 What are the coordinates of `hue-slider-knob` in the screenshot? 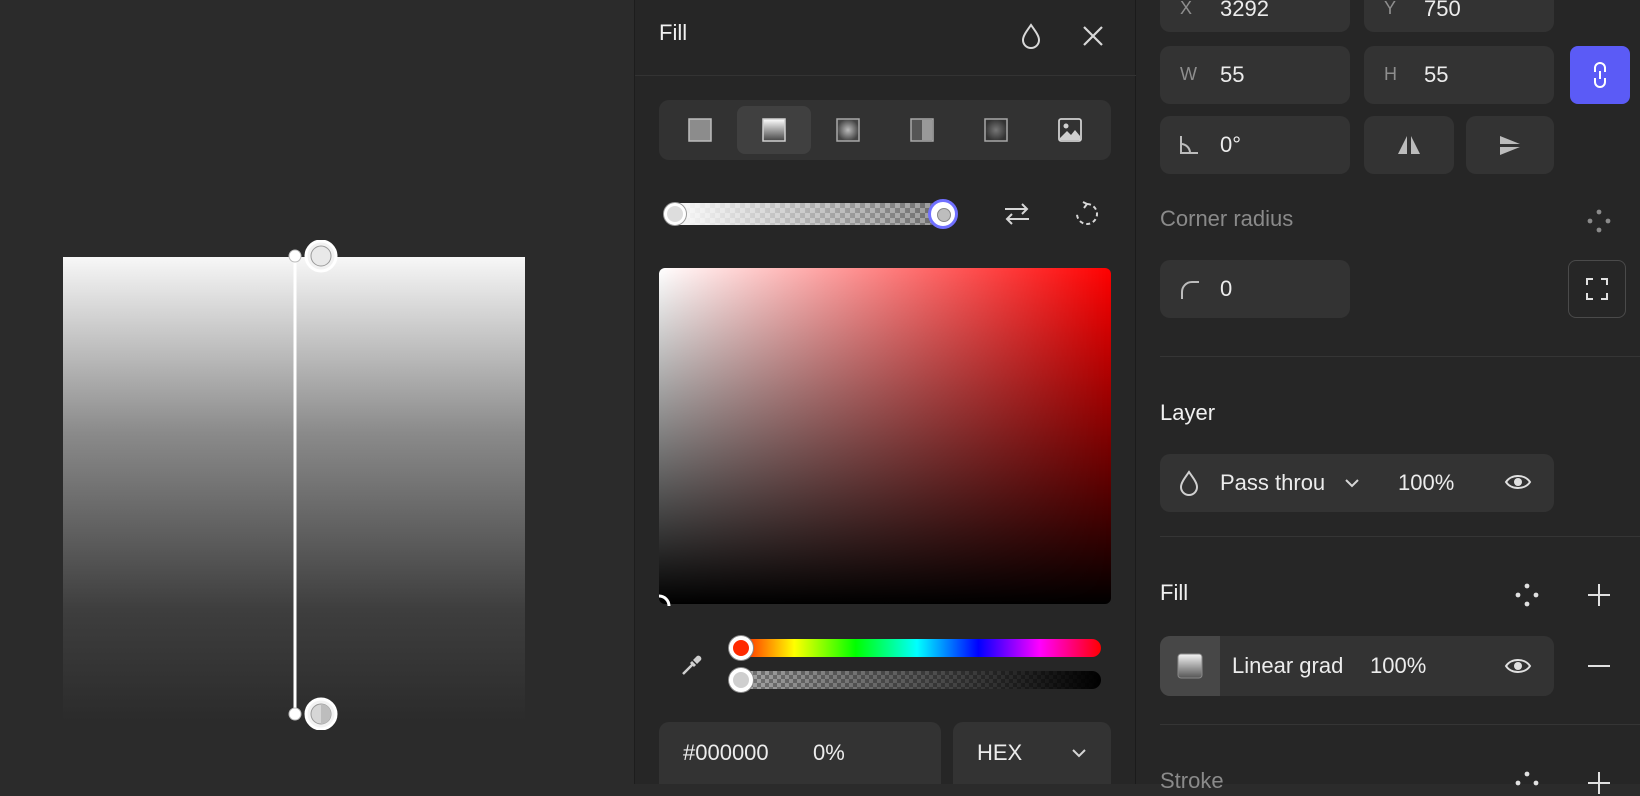 It's located at (741, 648).